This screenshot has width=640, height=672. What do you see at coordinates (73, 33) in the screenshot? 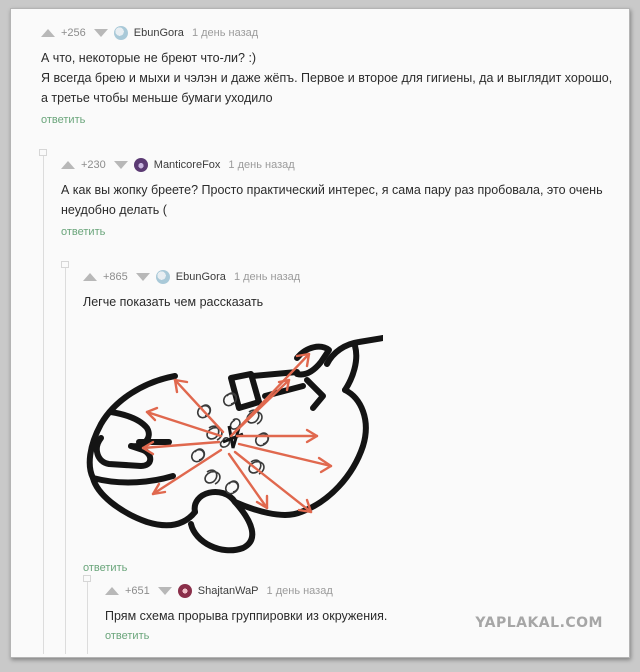
I see `comment-rating: +256` at bounding box center [73, 33].